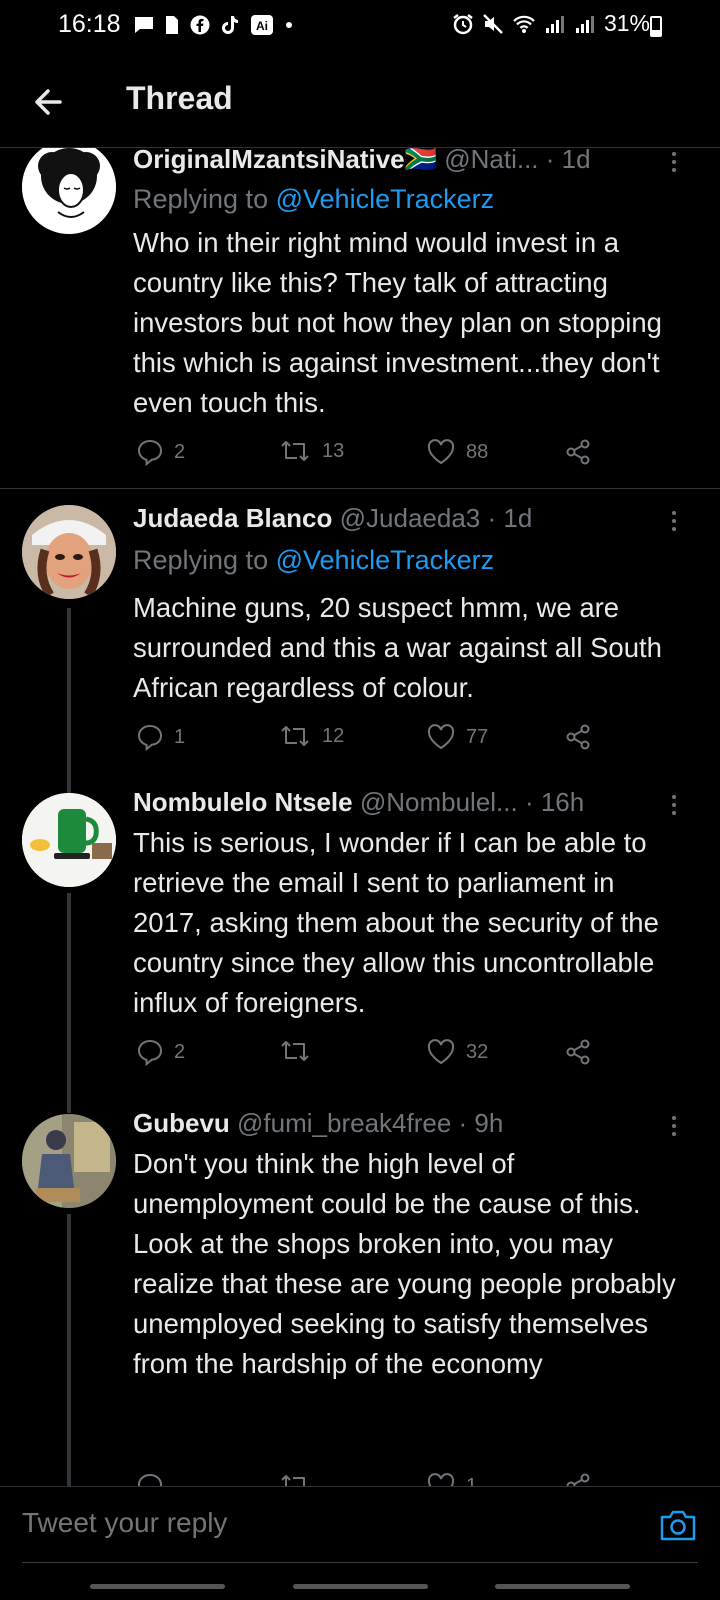 The height and width of the screenshot is (1600, 720). What do you see at coordinates (243, 802) in the screenshot?
I see `display-name: Nombulelo Ntsele` at bounding box center [243, 802].